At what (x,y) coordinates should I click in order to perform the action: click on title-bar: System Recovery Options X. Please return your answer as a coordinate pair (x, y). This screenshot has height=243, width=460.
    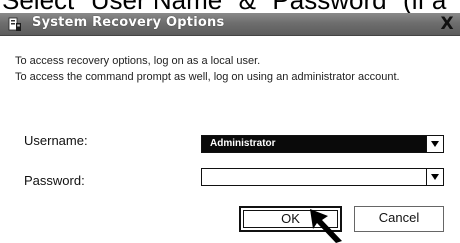
    Looking at the image, I should click on (230, 24).